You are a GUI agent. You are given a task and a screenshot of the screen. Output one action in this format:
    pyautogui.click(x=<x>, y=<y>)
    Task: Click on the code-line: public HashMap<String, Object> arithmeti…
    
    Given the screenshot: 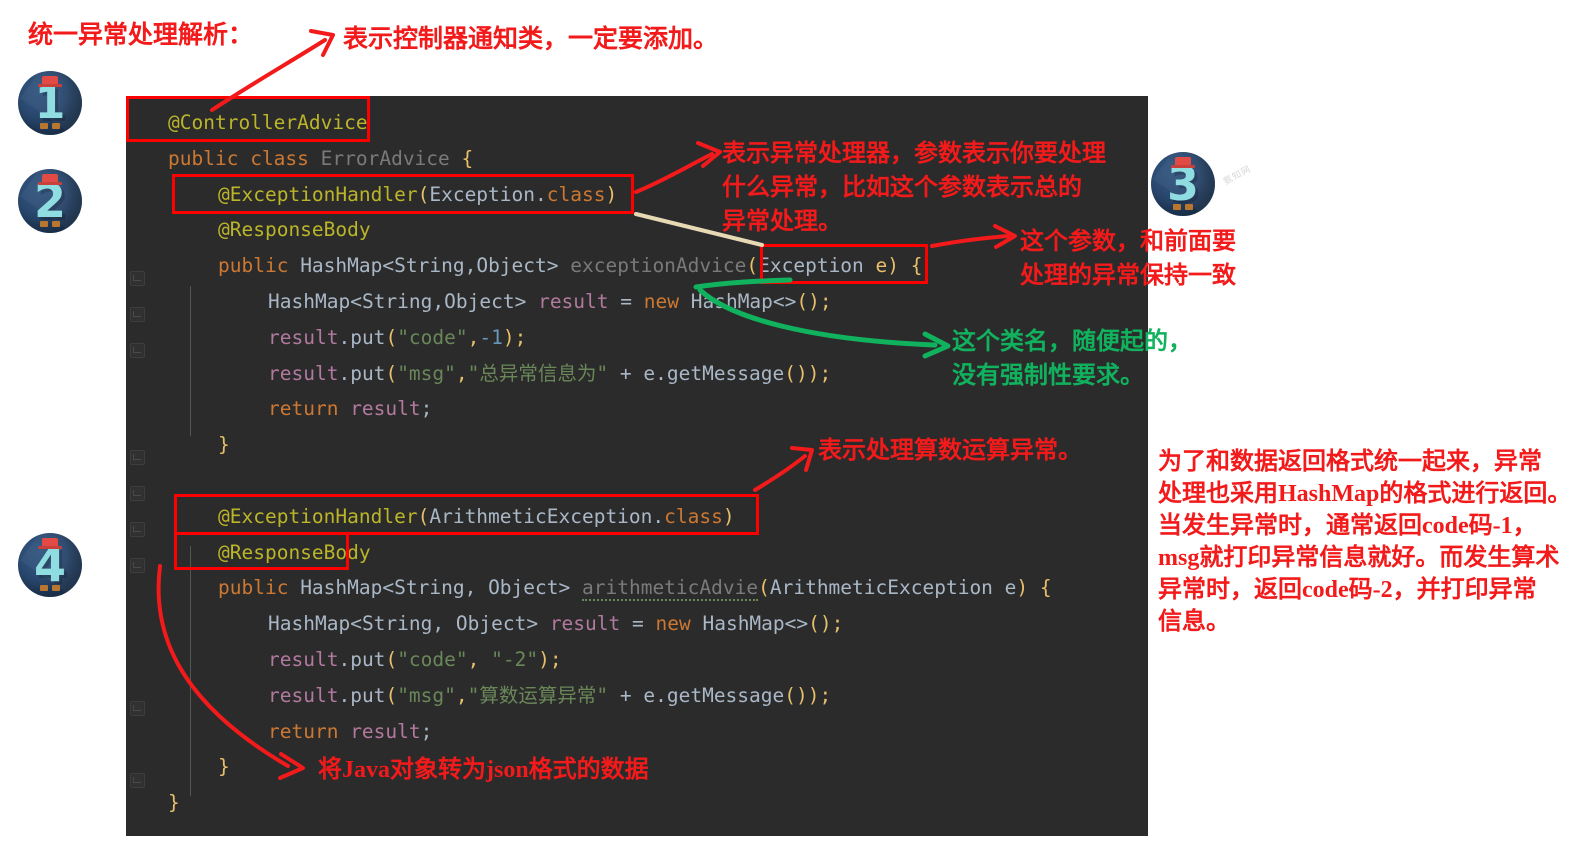 What is the action you would take?
    pyautogui.click(x=683, y=588)
    